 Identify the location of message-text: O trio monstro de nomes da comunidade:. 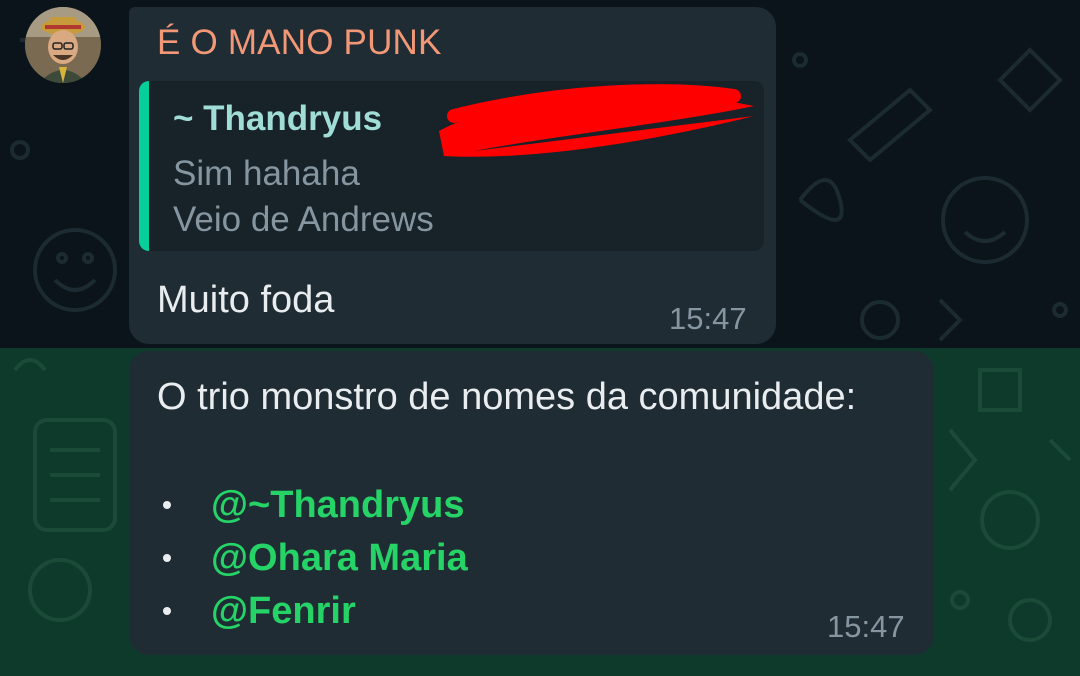
(507, 397).